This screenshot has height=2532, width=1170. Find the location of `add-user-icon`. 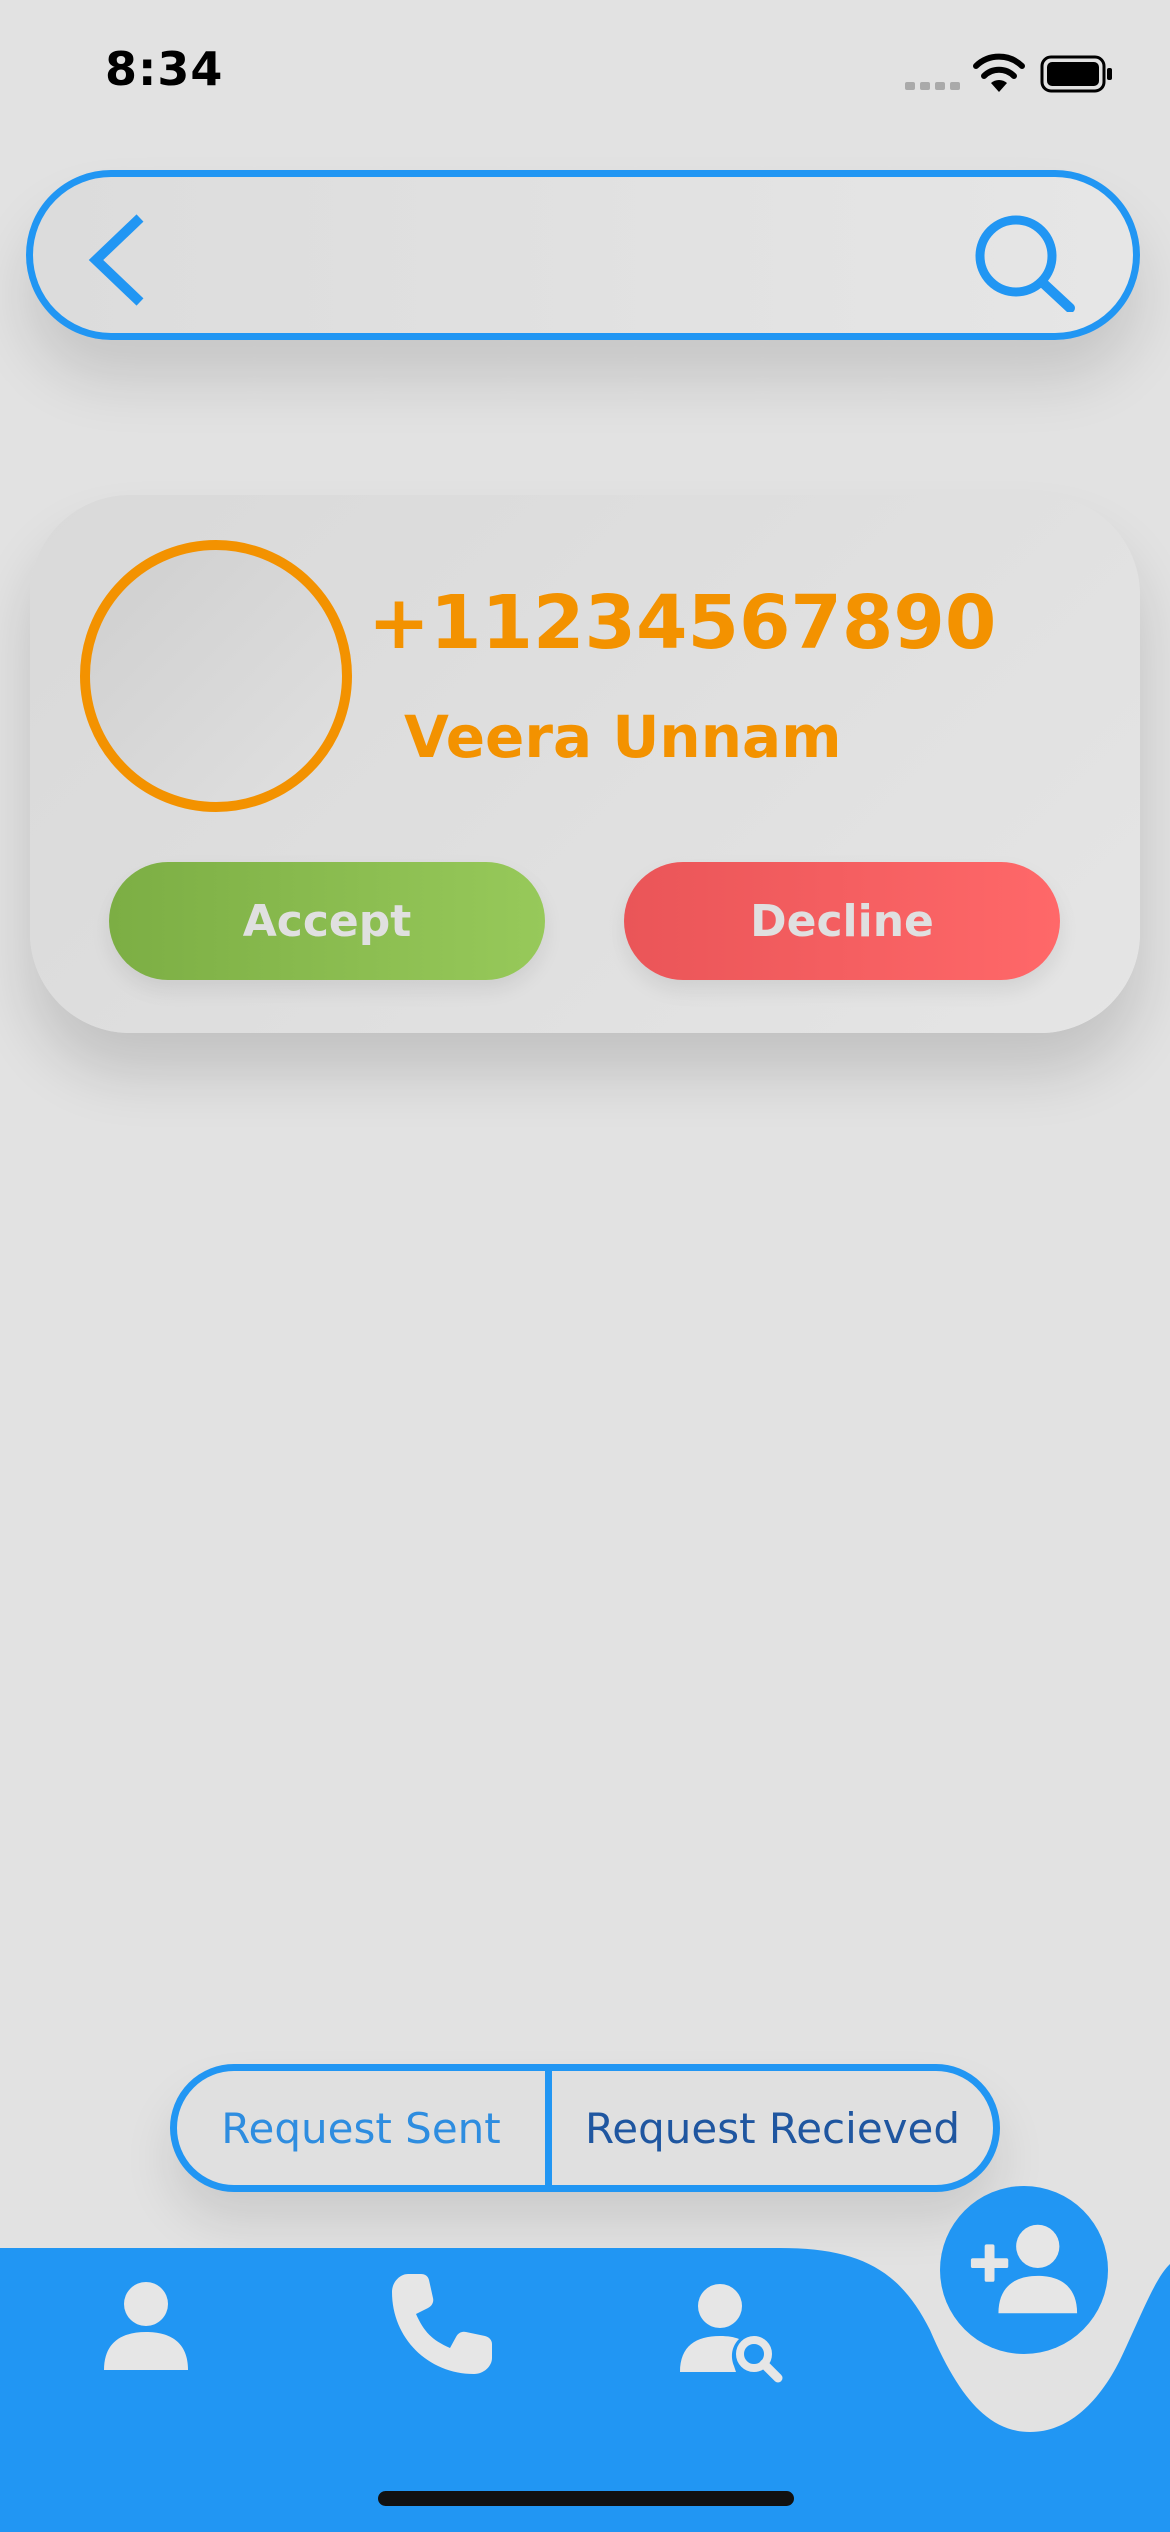

add-user-icon is located at coordinates (1024, 2269).